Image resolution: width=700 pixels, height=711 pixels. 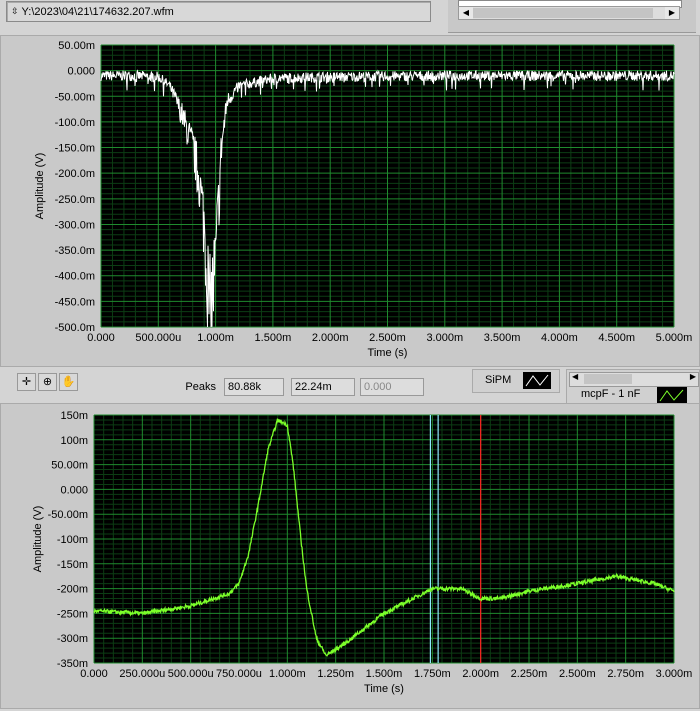 What do you see at coordinates (72, 614) in the screenshot?
I see `y-tick-label: -250m` at bounding box center [72, 614].